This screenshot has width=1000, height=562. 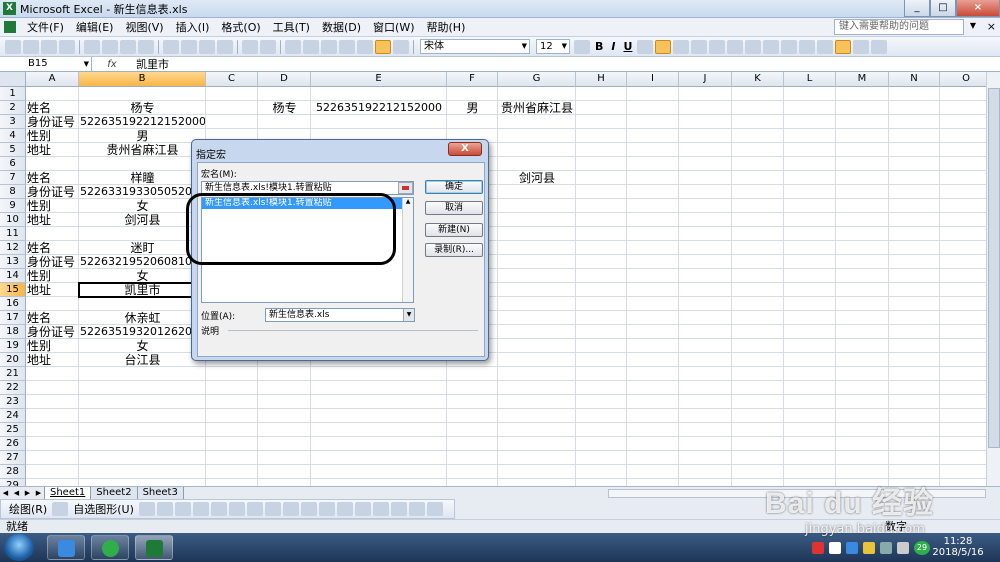 I want to click on name-box: B15 ▼, so click(x=46, y=64).